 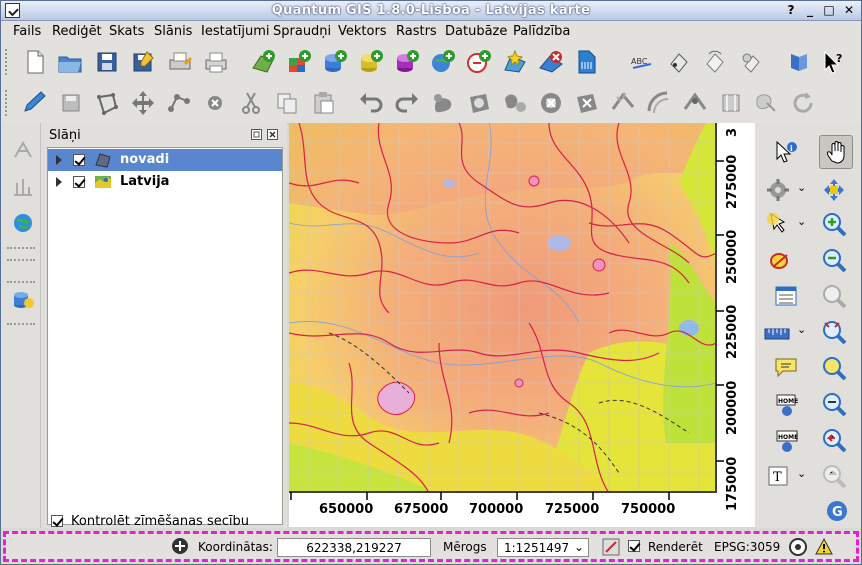 I want to click on add-mssql-layer-icon, so click(x=407, y=62).